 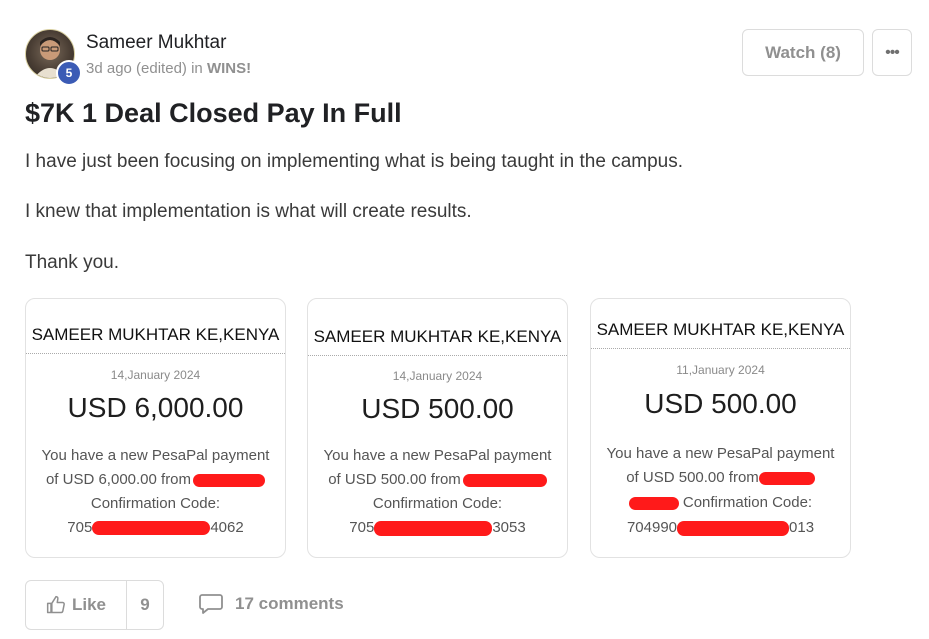 What do you see at coordinates (72, 262) in the screenshot?
I see `post-paragraph: Thank you.` at bounding box center [72, 262].